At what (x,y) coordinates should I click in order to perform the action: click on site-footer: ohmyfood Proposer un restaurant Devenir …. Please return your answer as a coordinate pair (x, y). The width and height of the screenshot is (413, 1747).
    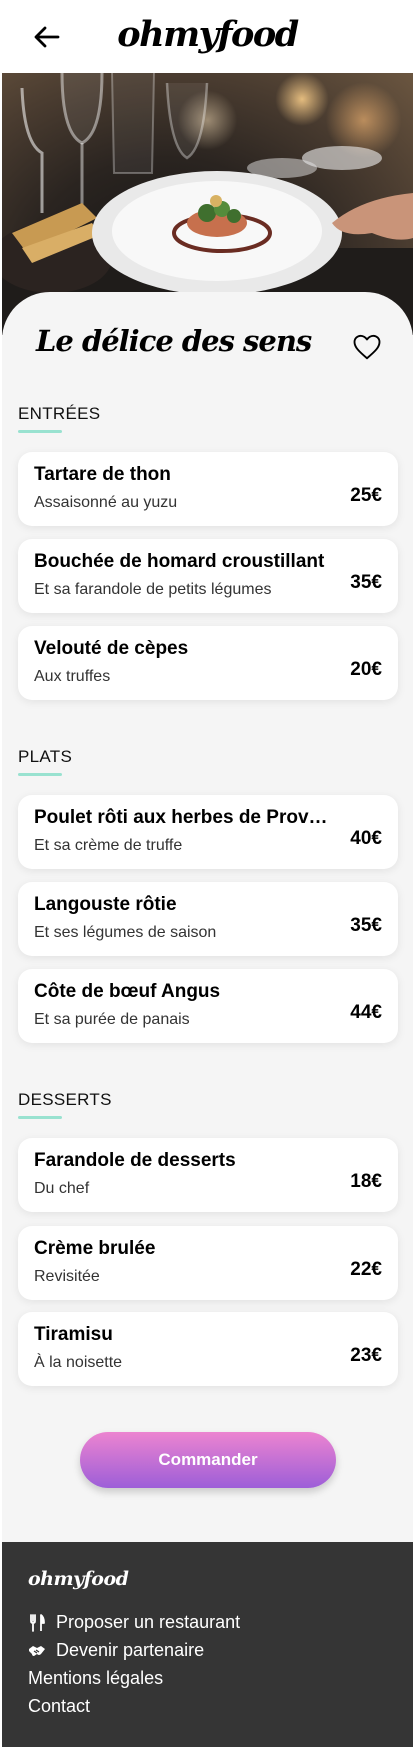
    Looking at the image, I should click on (207, 1644).